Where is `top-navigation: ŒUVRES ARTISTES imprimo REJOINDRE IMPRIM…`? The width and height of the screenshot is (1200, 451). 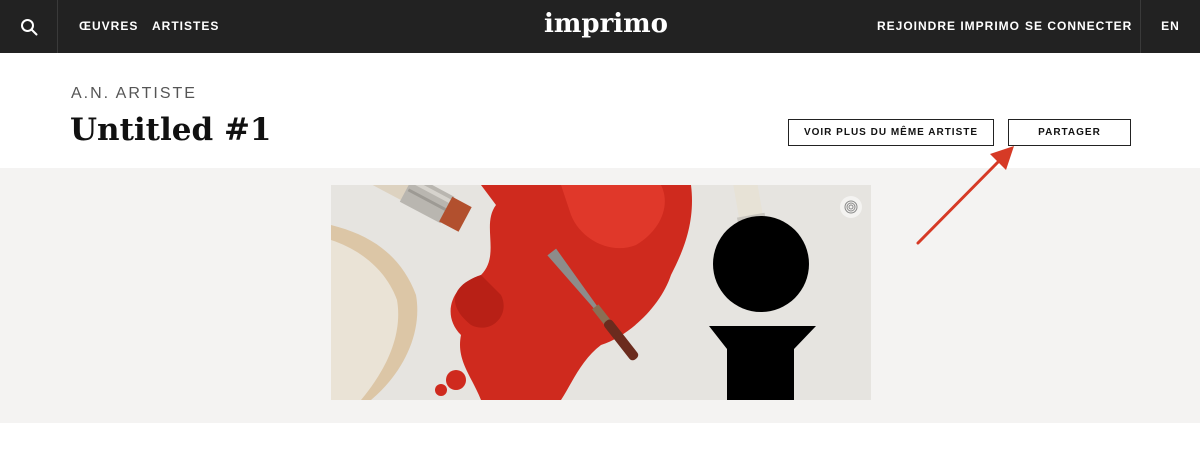 top-navigation: ŒUVRES ARTISTES imprimo REJOINDRE IMPRIM… is located at coordinates (600, 26).